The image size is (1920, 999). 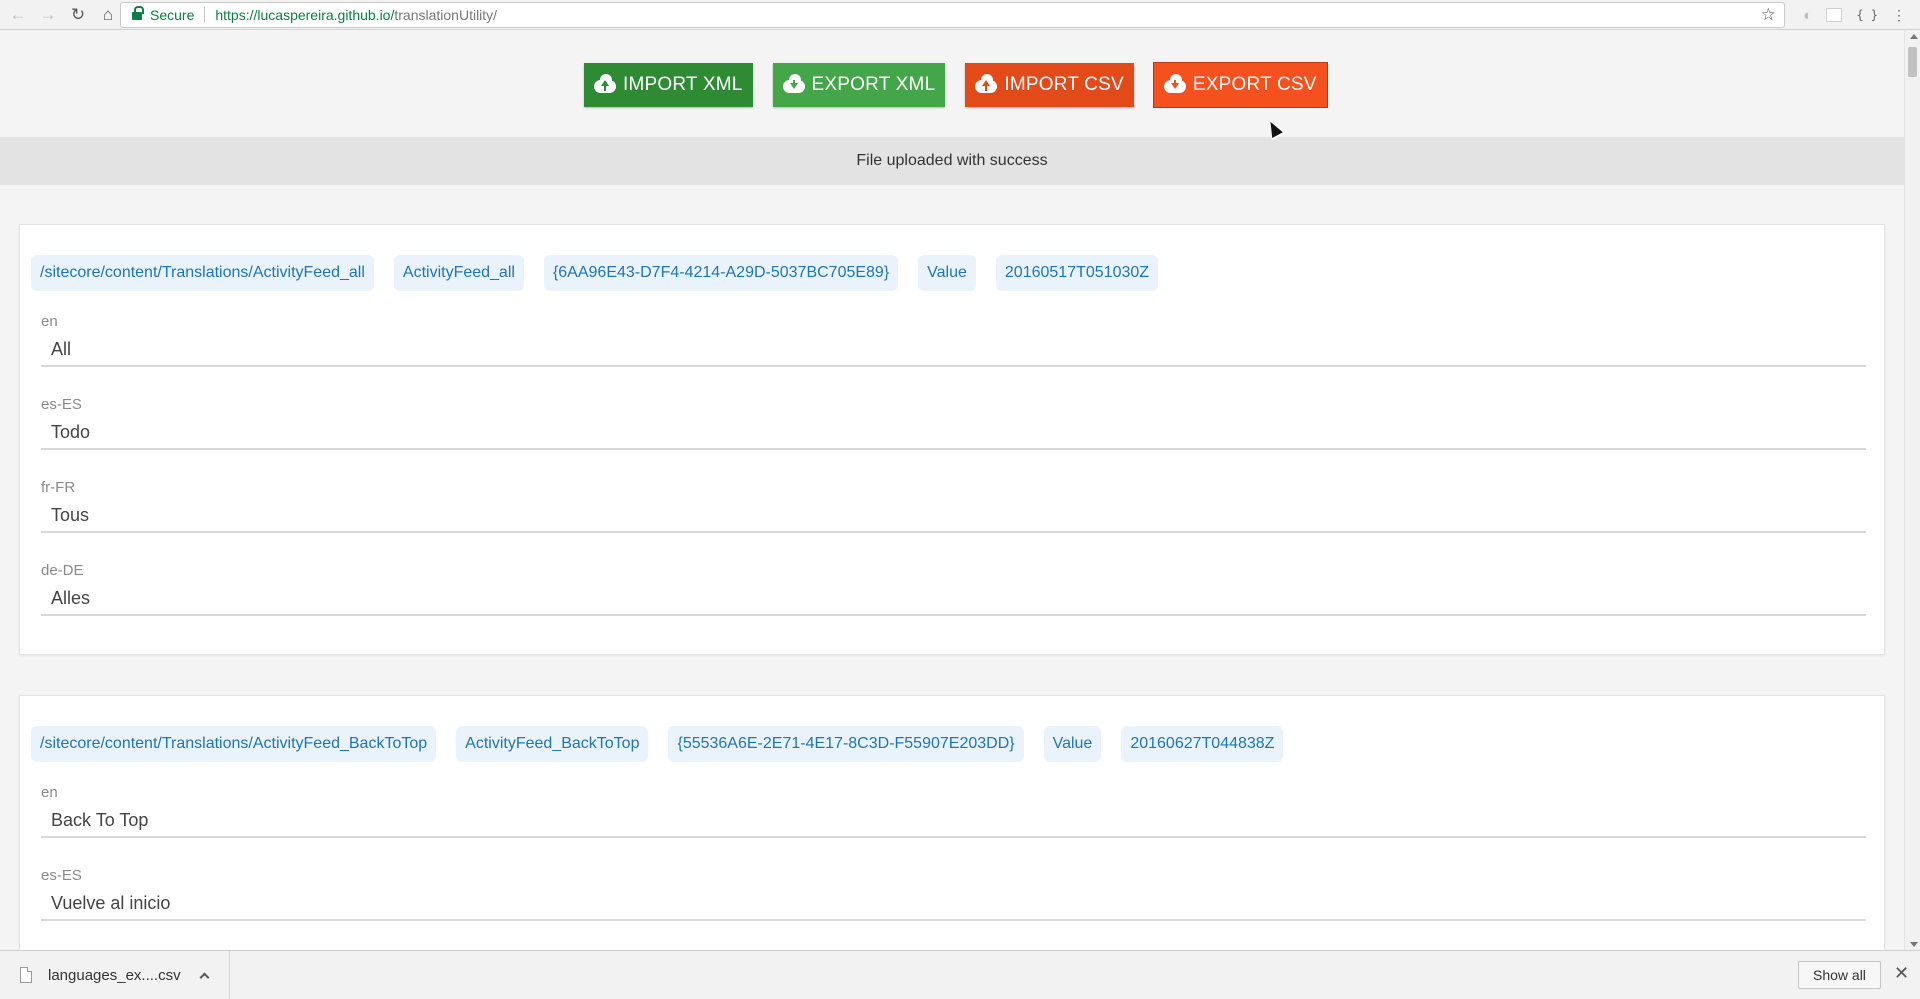 What do you see at coordinates (78, 15) in the screenshot?
I see `reload-icon: ↻` at bounding box center [78, 15].